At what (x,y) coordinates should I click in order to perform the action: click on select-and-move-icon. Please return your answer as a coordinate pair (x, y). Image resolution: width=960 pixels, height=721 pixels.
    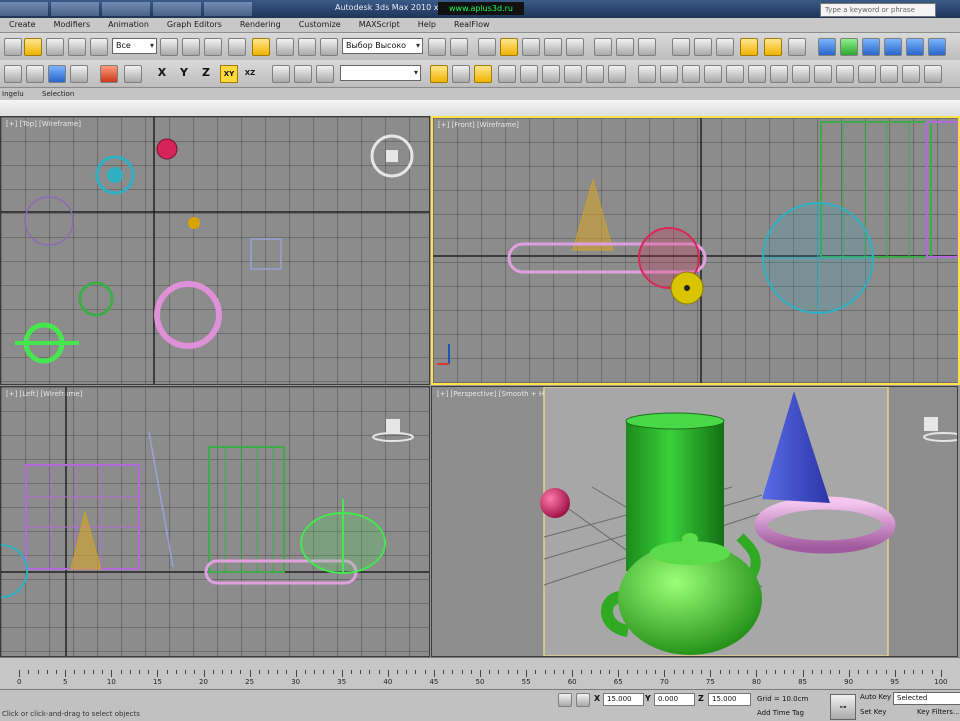
    Looking at the image, I should click on (191, 47).